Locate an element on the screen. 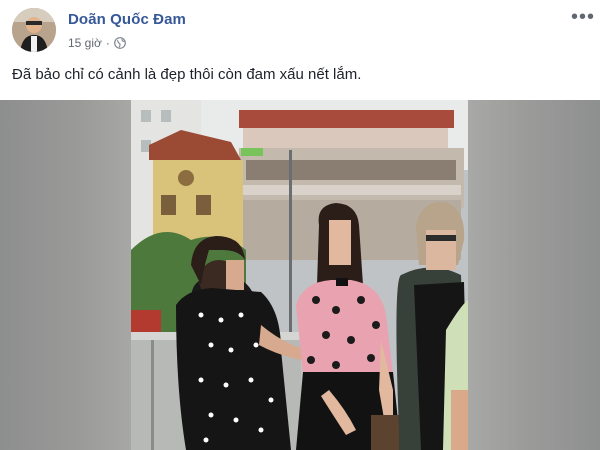 The image size is (600, 450). author-name: Doãn Quốc Đam is located at coordinates (127, 19).